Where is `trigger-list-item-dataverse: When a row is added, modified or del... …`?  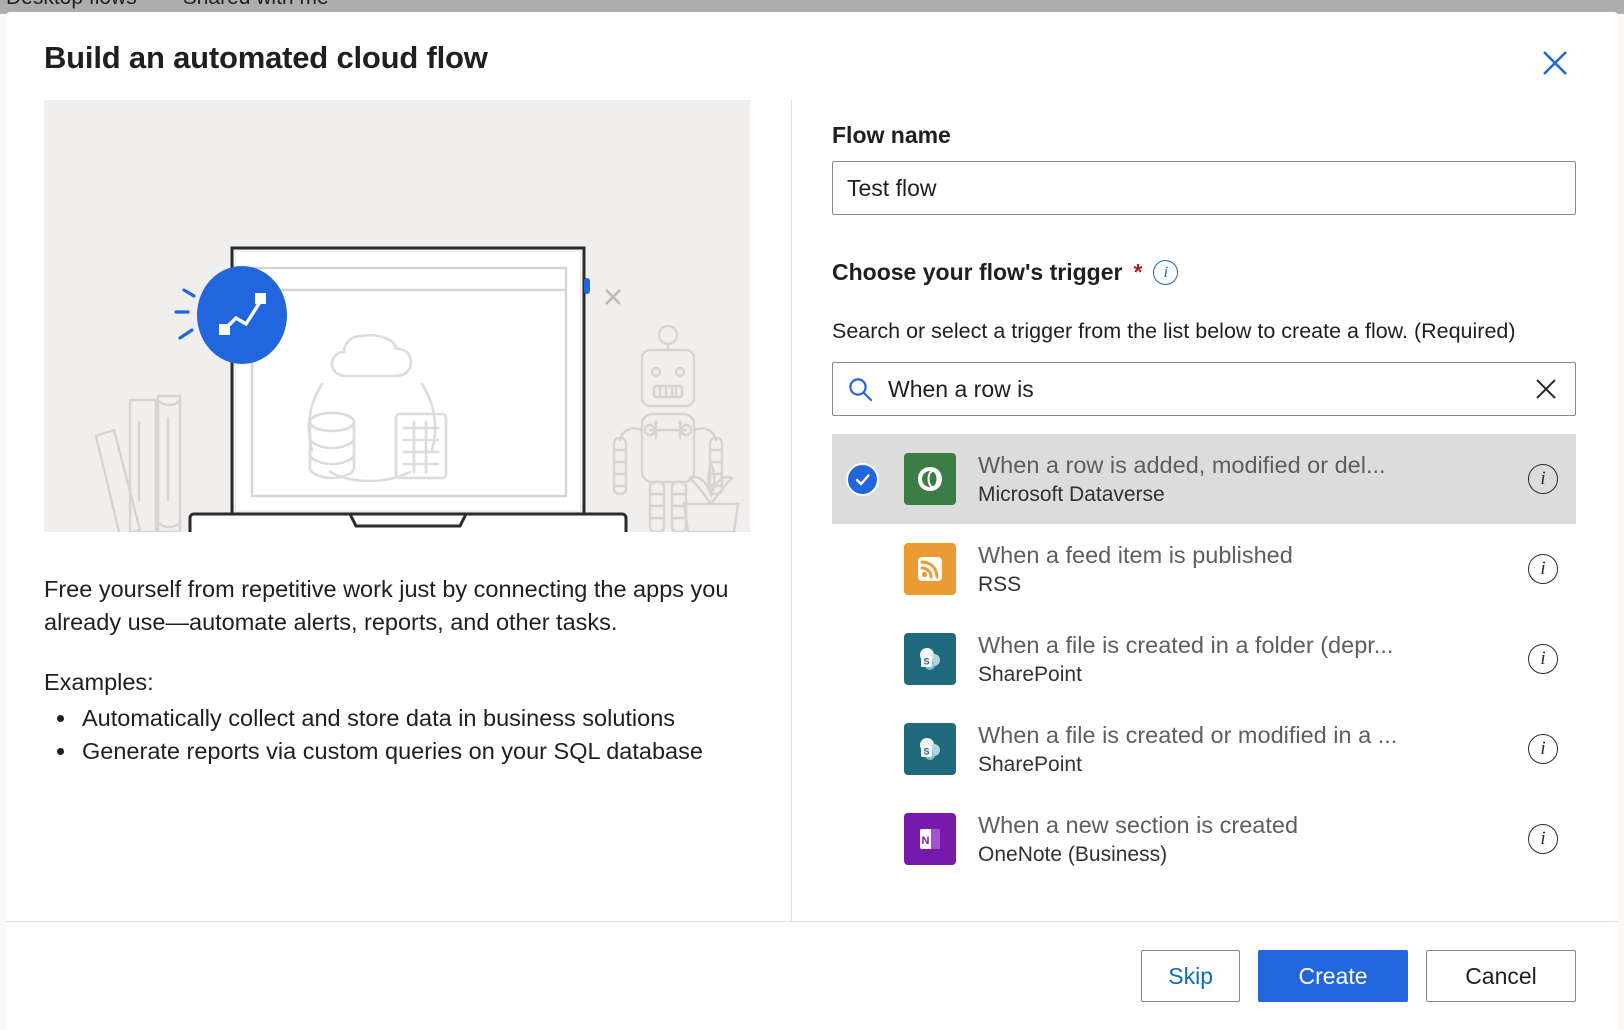 trigger-list-item-dataverse: When a row is added, modified or del... … is located at coordinates (1204, 479).